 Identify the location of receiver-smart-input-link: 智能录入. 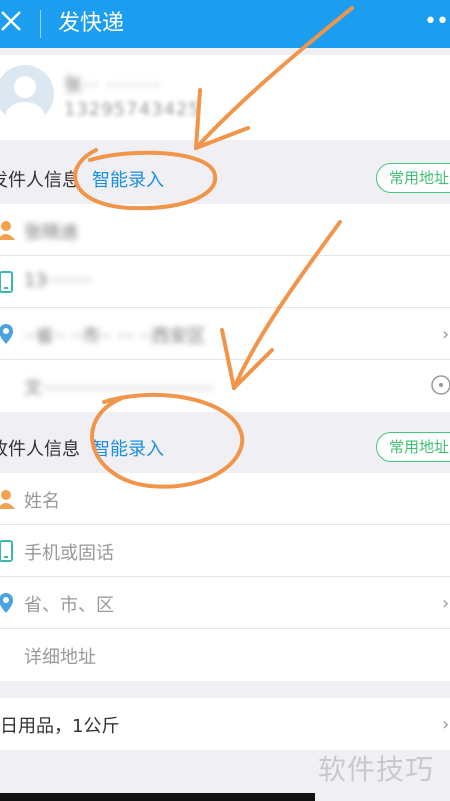
(128, 448).